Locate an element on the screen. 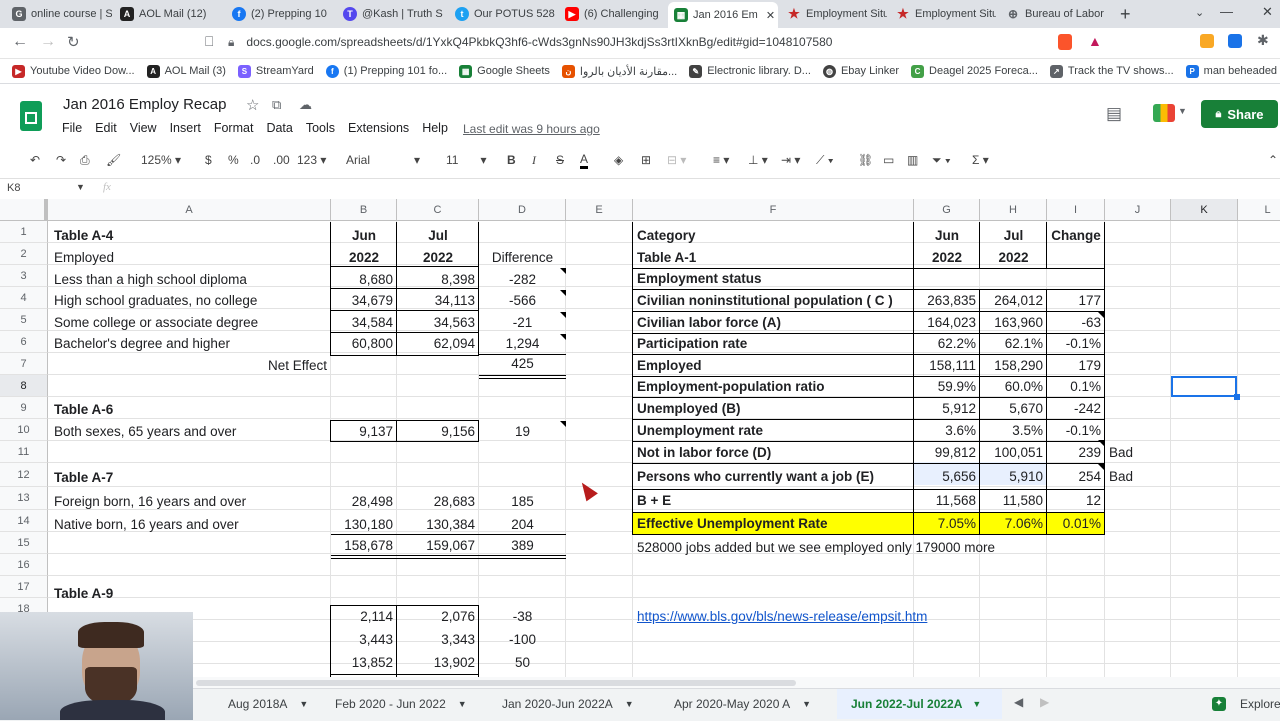 Image resolution: width=1280 pixels, height=721 pixels. redo-icon: ↷ is located at coordinates (61, 160).